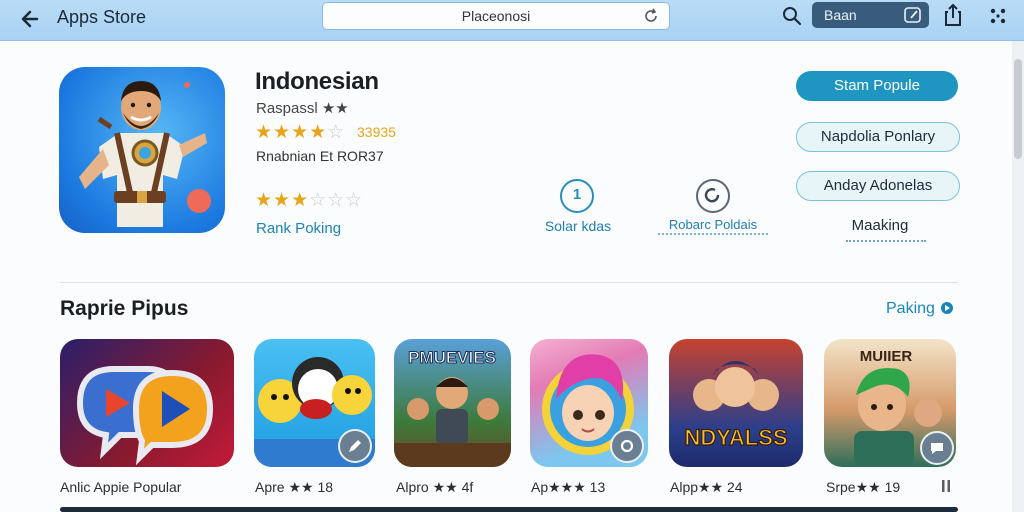 Image resolution: width=1024 pixels, height=512 pixels. What do you see at coordinates (145, 416) in the screenshot?
I see `play-bubble-icon` at bounding box center [145, 416].